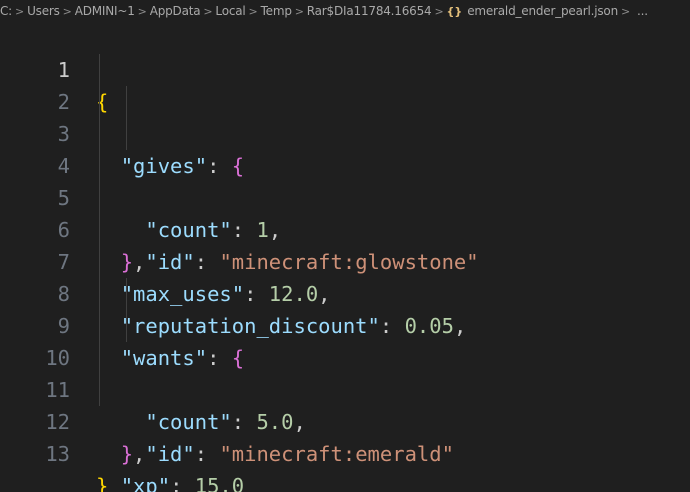 This screenshot has width=690, height=492. I want to click on breadcrumb-item-user: ADMINI~1, so click(105, 11).